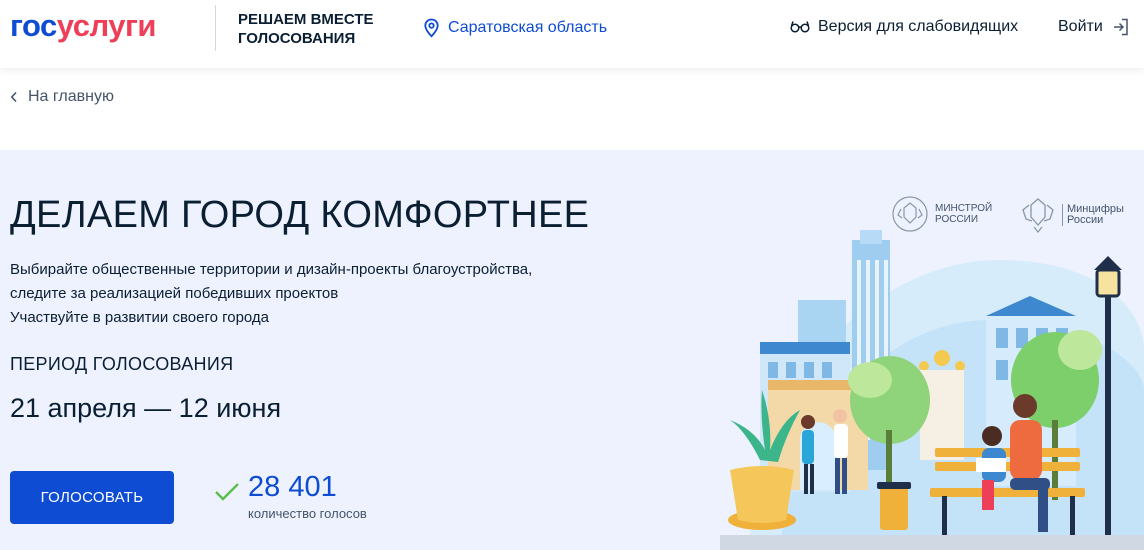  Describe the element at coordinates (215, 28) in the screenshot. I see `header-divider` at that location.